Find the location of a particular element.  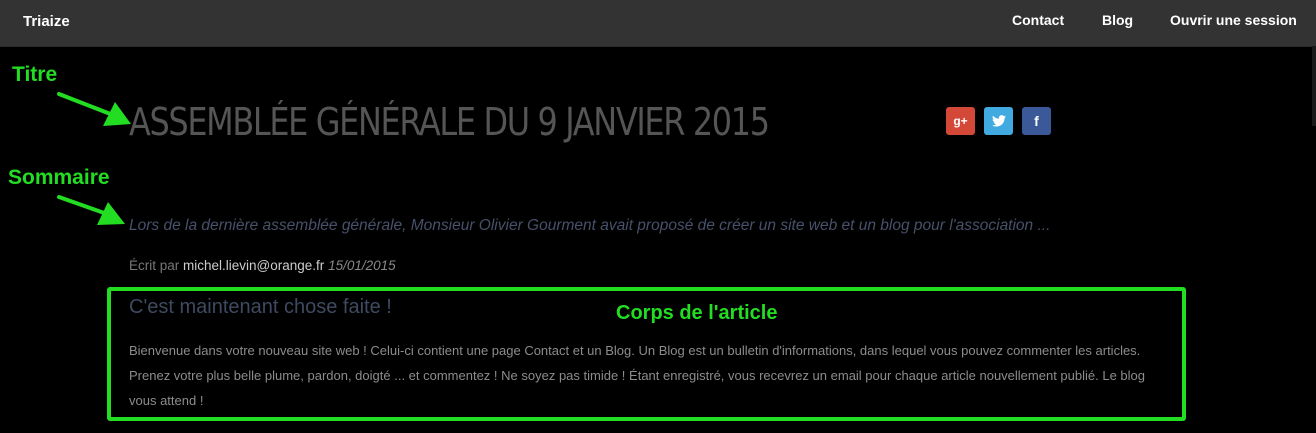

byline-date: 15/01/2015 is located at coordinates (362, 265).